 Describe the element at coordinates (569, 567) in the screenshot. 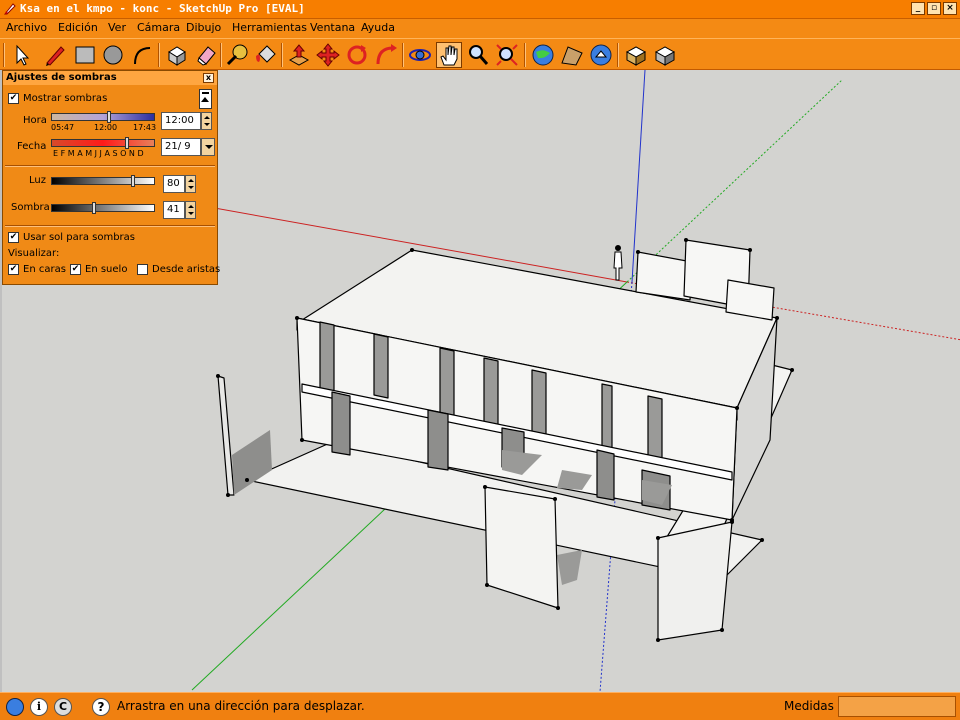

I see `ground-shadow` at that location.